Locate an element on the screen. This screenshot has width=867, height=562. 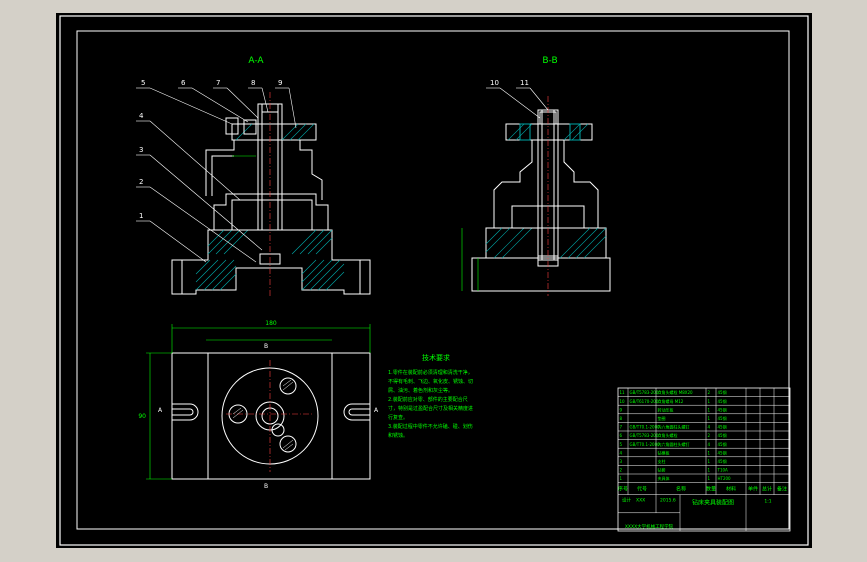
bom-cell-mat: T10A is located at coordinates (723, 470).